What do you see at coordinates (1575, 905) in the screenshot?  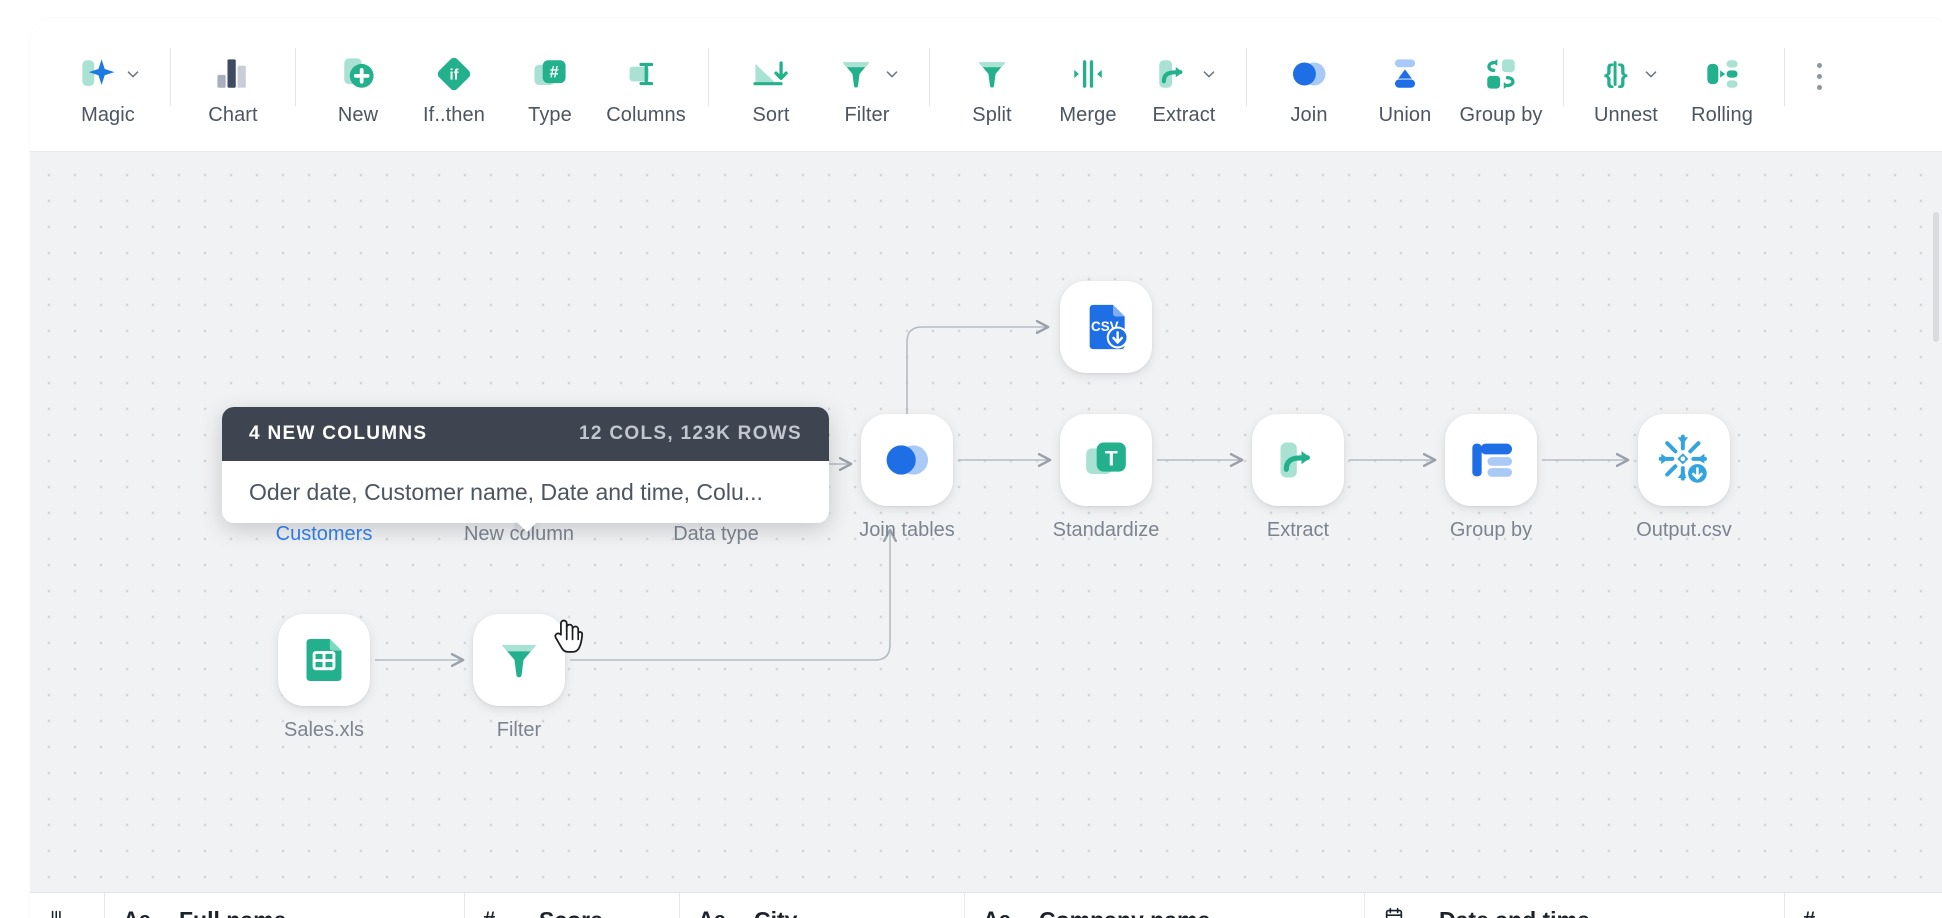 I see `table-column-header: Date and time` at bounding box center [1575, 905].